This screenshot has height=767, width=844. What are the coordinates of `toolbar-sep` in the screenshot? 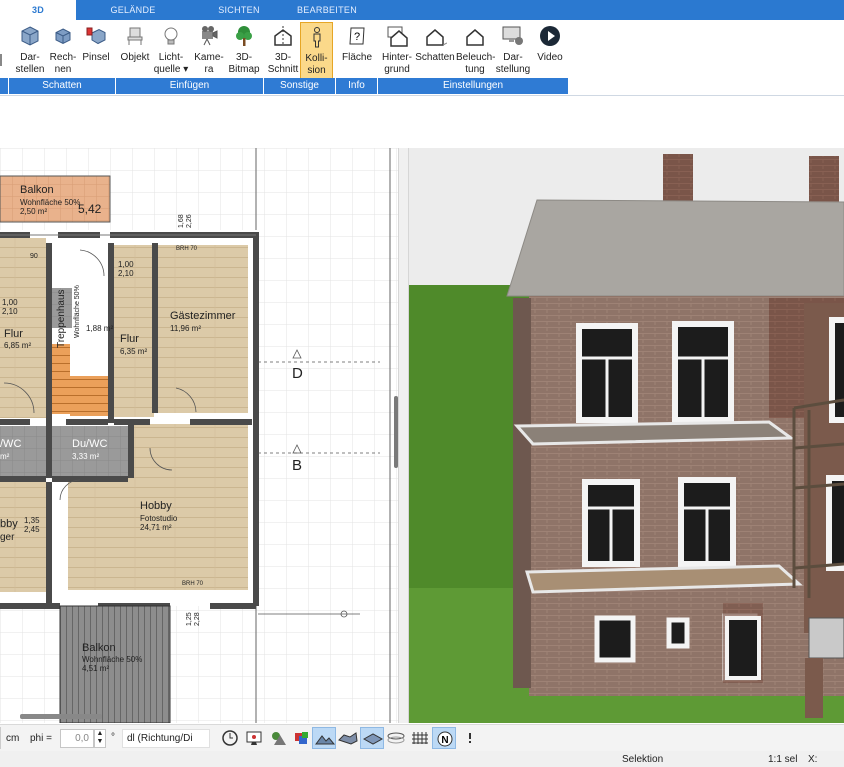 It's located at (0, 738).